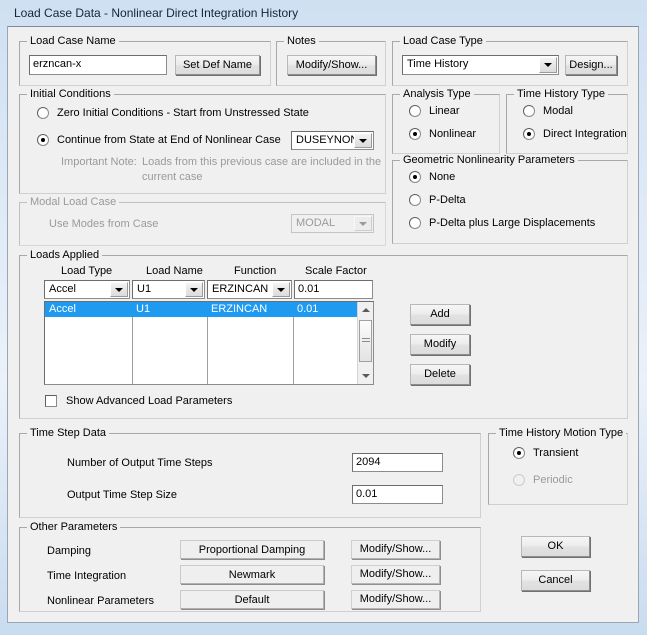 The height and width of the screenshot is (635, 647). Describe the element at coordinates (87, 271) in the screenshot. I see `column-header-load-type: Load Type` at that location.